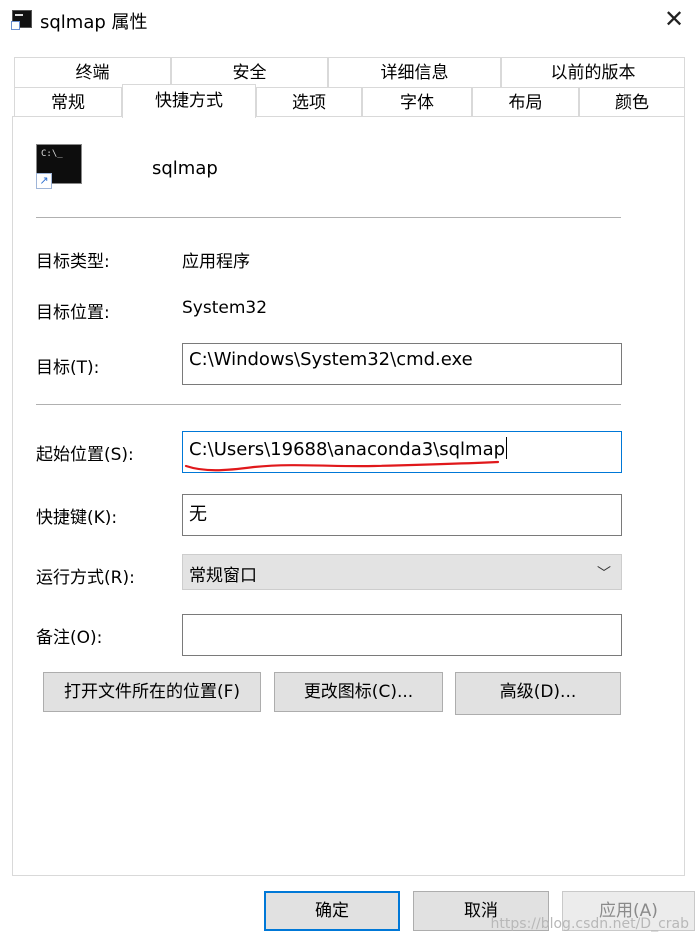 The image size is (697, 940). I want to click on run-select-value: 常规窗口, so click(223, 576).